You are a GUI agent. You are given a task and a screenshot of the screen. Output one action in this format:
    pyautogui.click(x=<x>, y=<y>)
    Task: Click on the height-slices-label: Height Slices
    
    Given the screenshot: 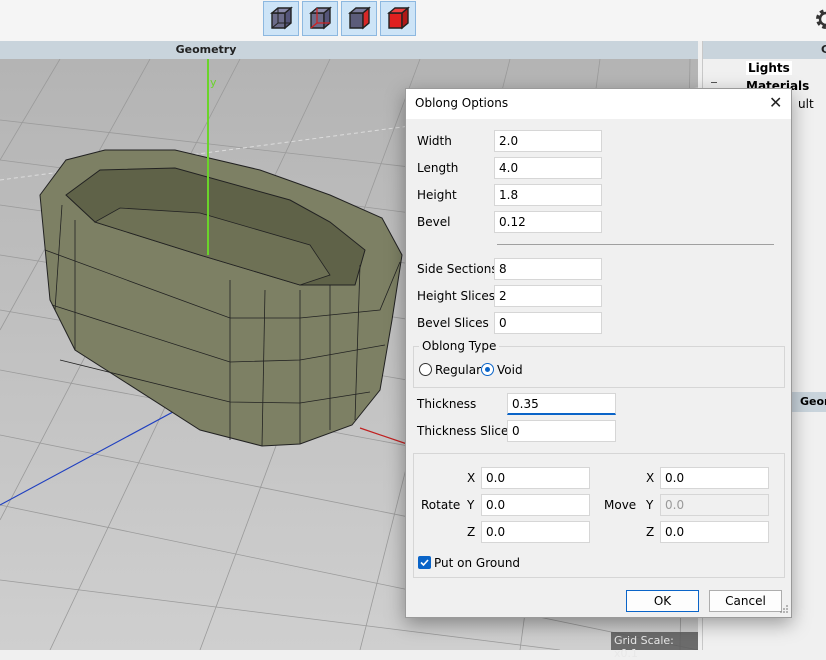 What is the action you would take?
    pyautogui.click(x=456, y=296)
    